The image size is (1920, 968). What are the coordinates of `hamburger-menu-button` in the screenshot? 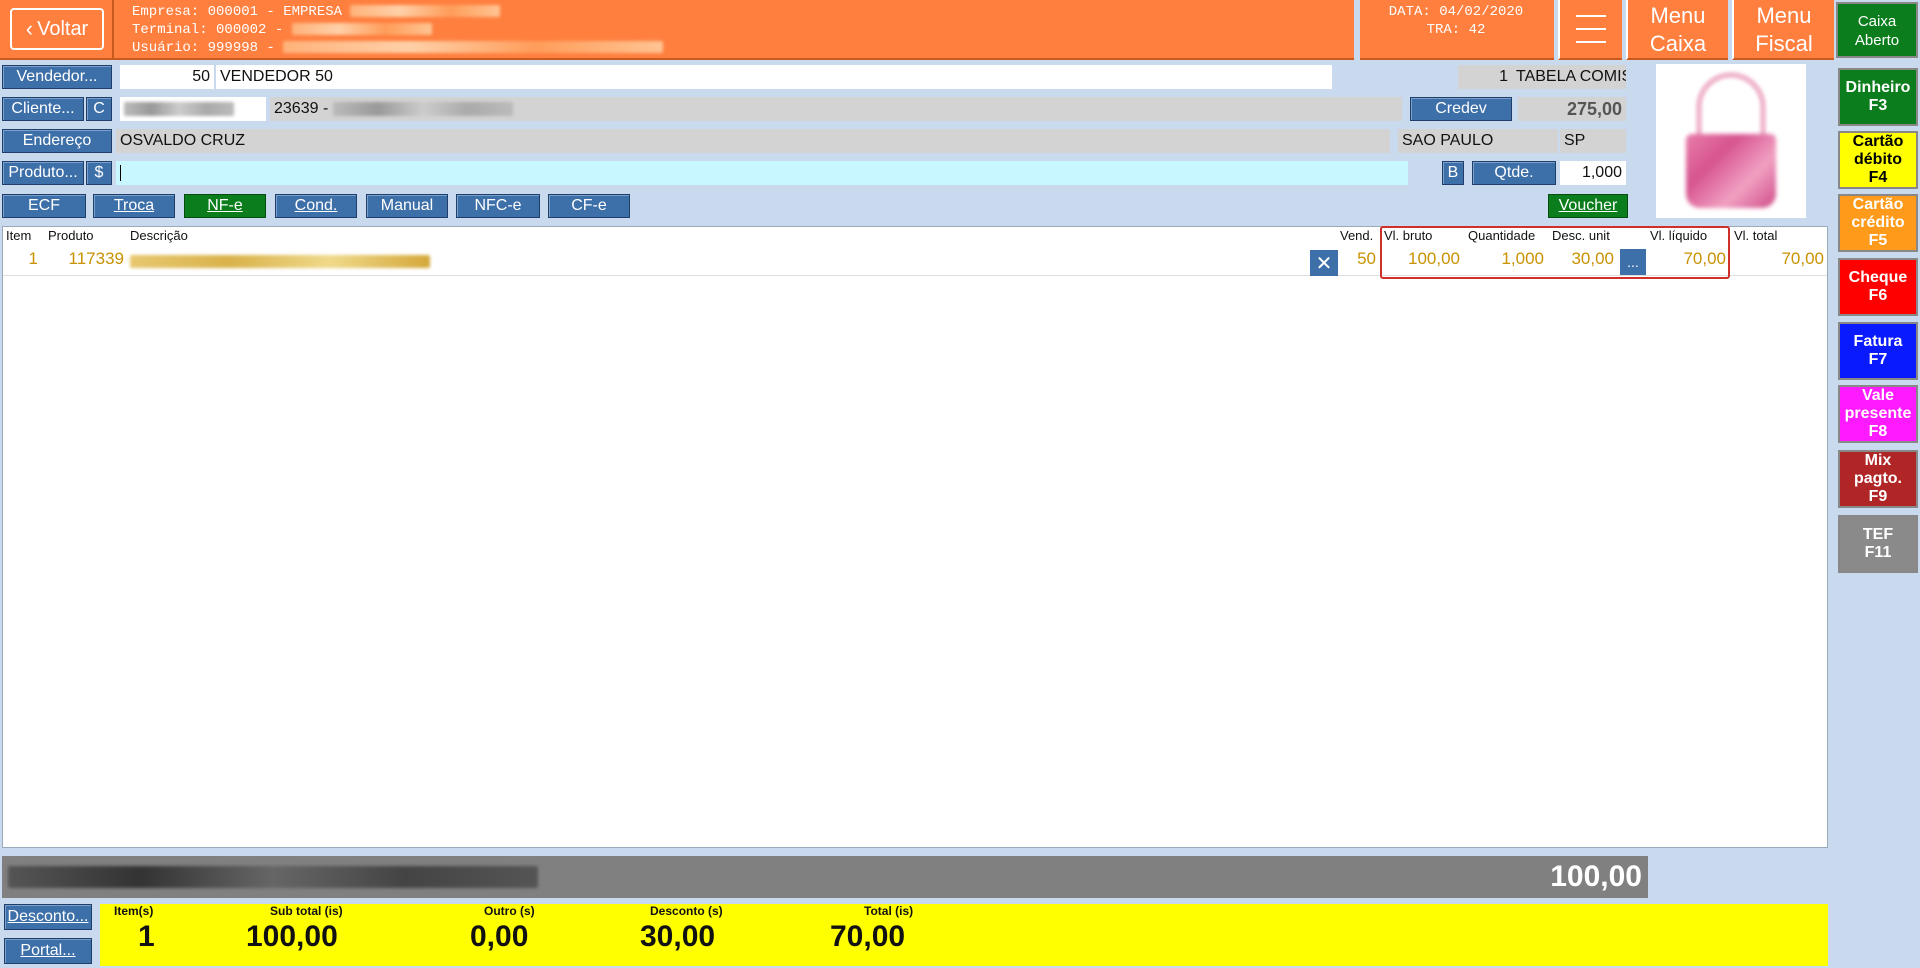 It's located at (1590, 30).